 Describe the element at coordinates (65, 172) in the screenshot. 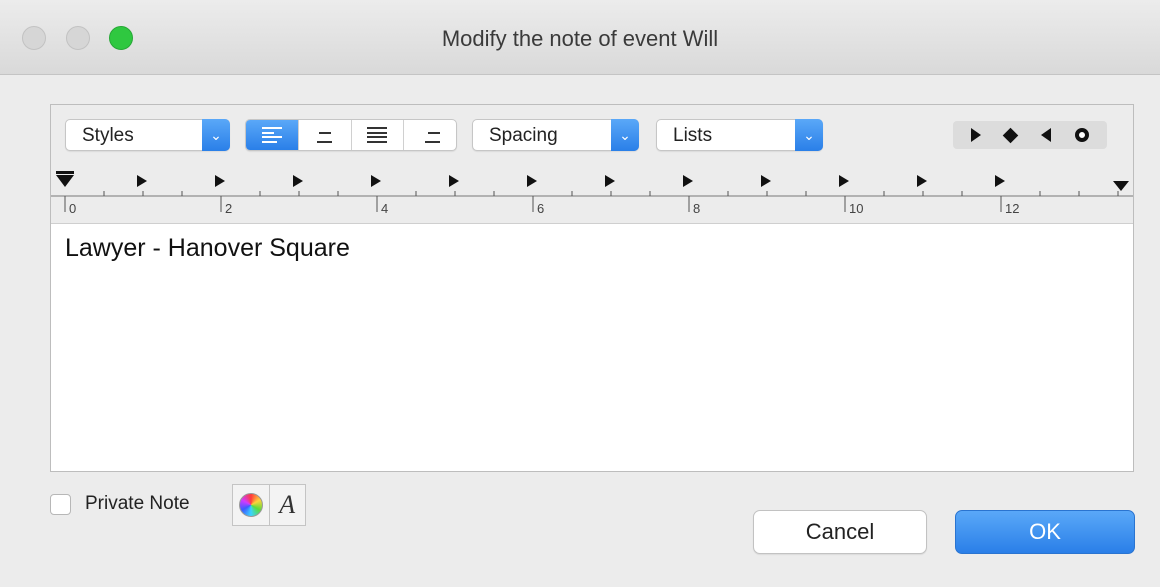

I see `left-indent-marker` at that location.